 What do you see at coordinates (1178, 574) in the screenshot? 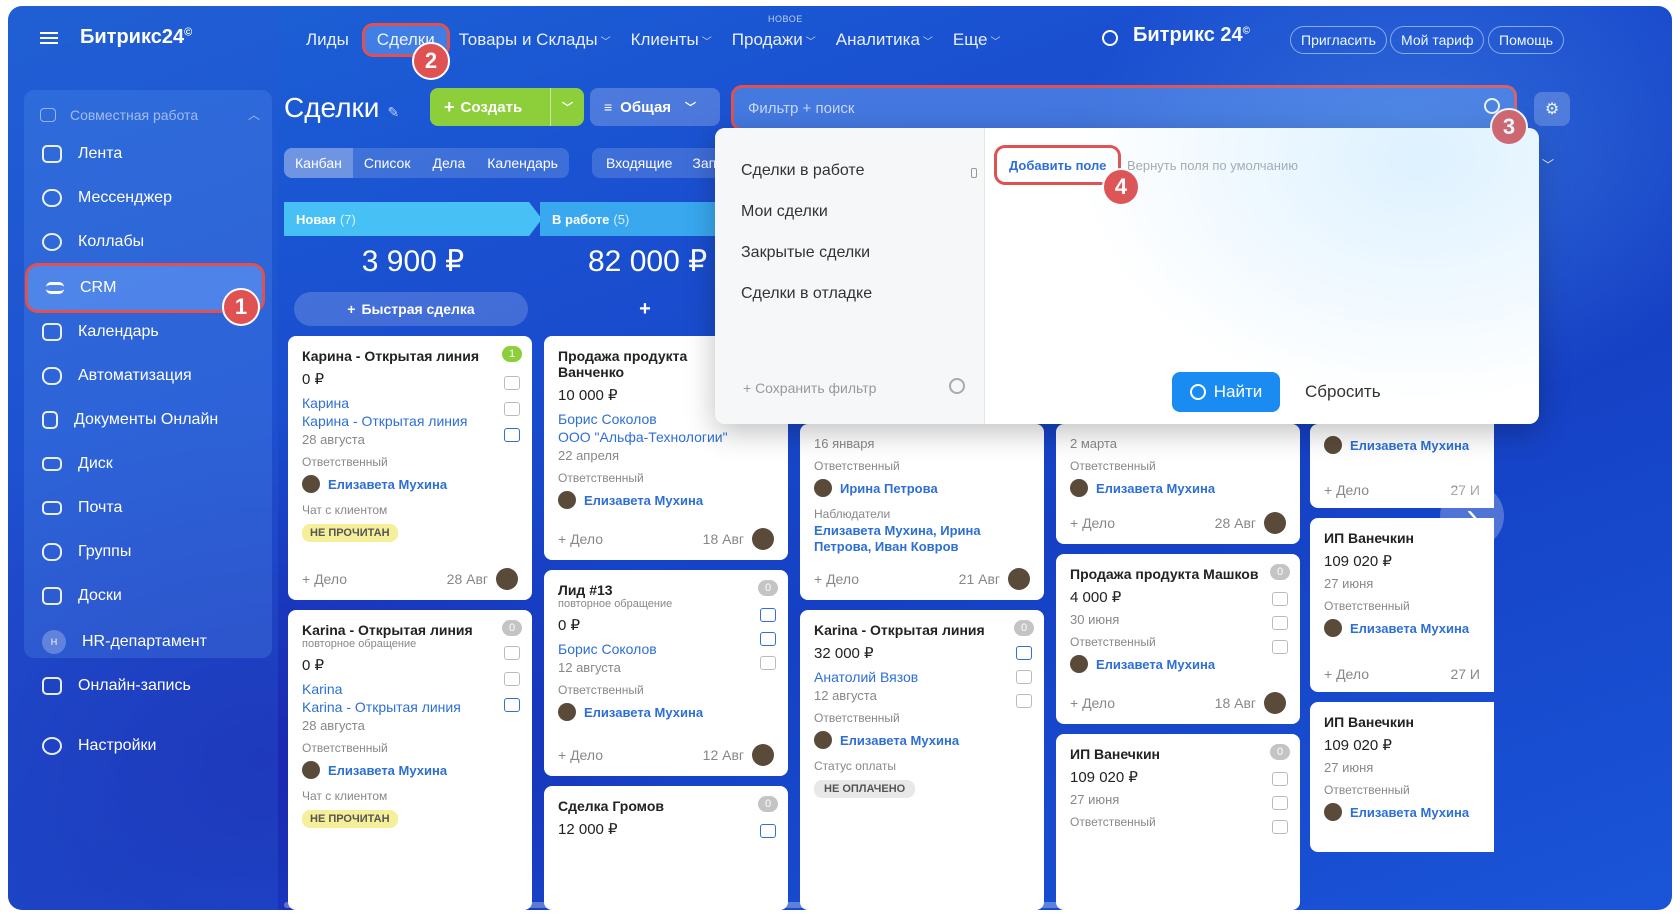
I see `card-title: Продажа продукта Машков` at bounding box center [1178, 574].